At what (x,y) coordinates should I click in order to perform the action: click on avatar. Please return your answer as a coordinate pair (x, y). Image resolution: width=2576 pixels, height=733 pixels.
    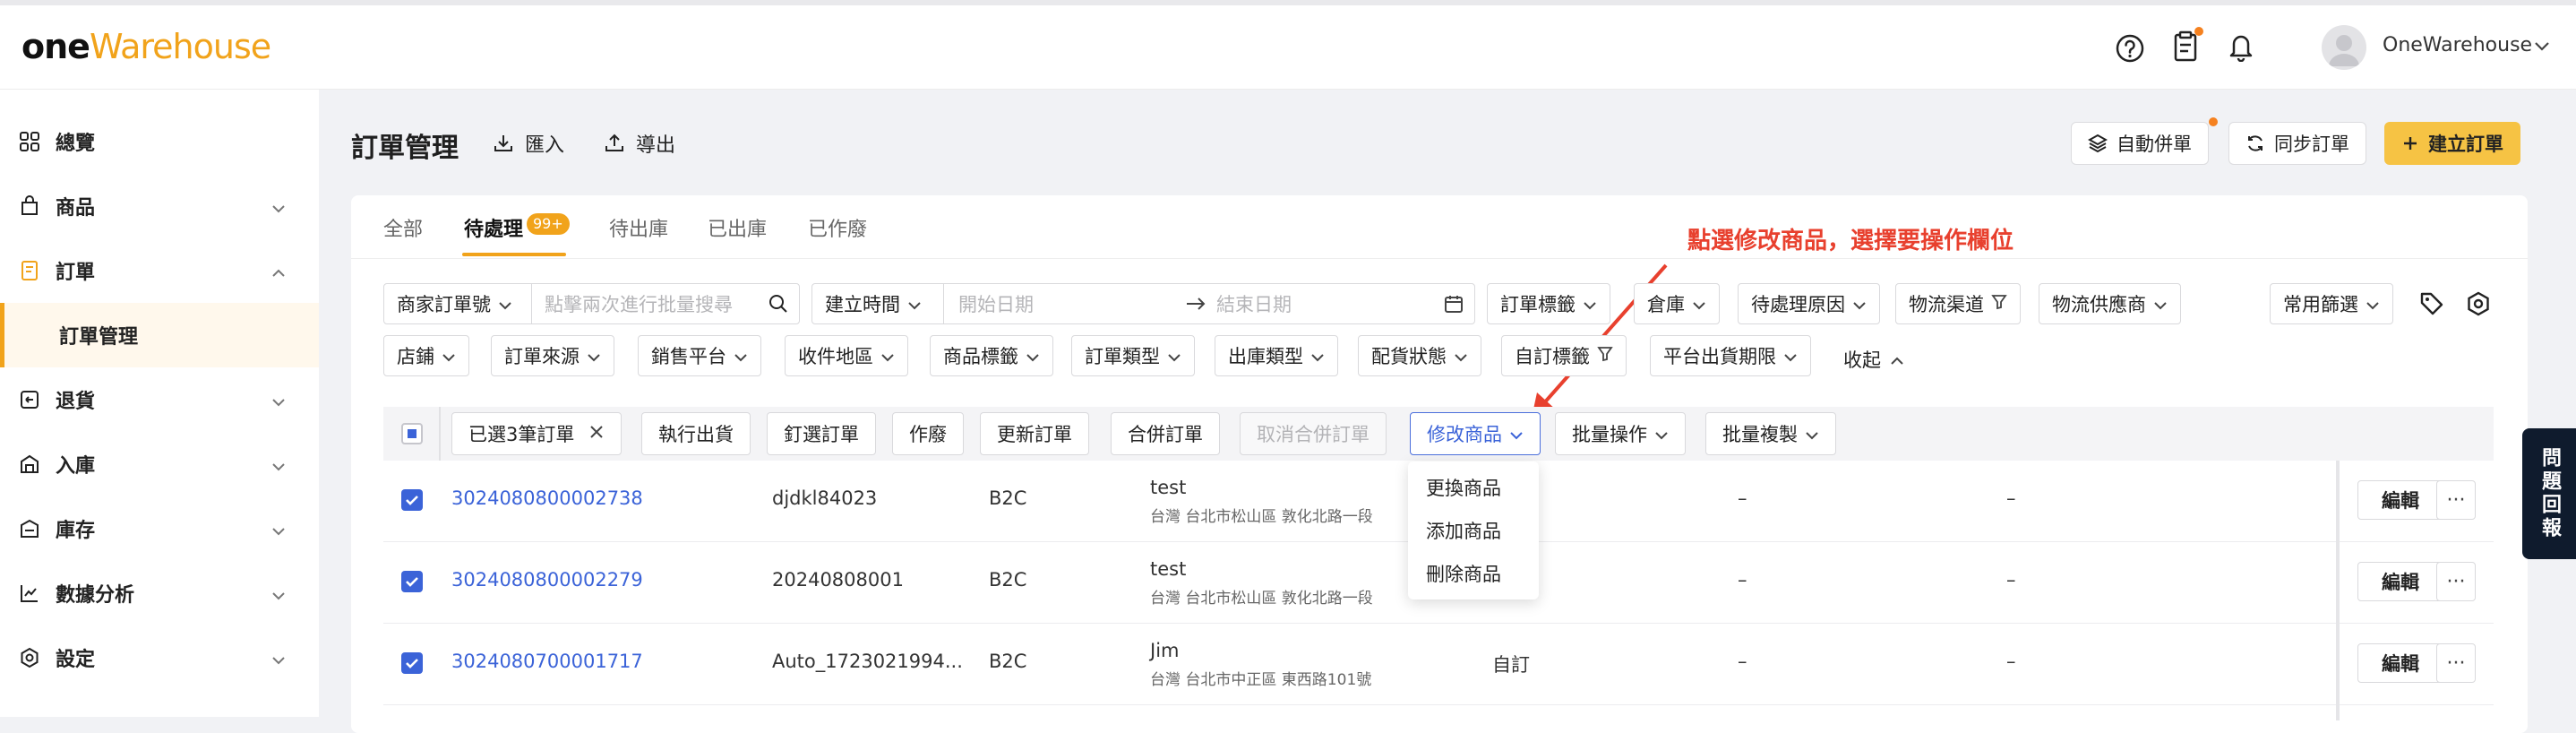
    Looking at the image, I should click on (2344, 47).